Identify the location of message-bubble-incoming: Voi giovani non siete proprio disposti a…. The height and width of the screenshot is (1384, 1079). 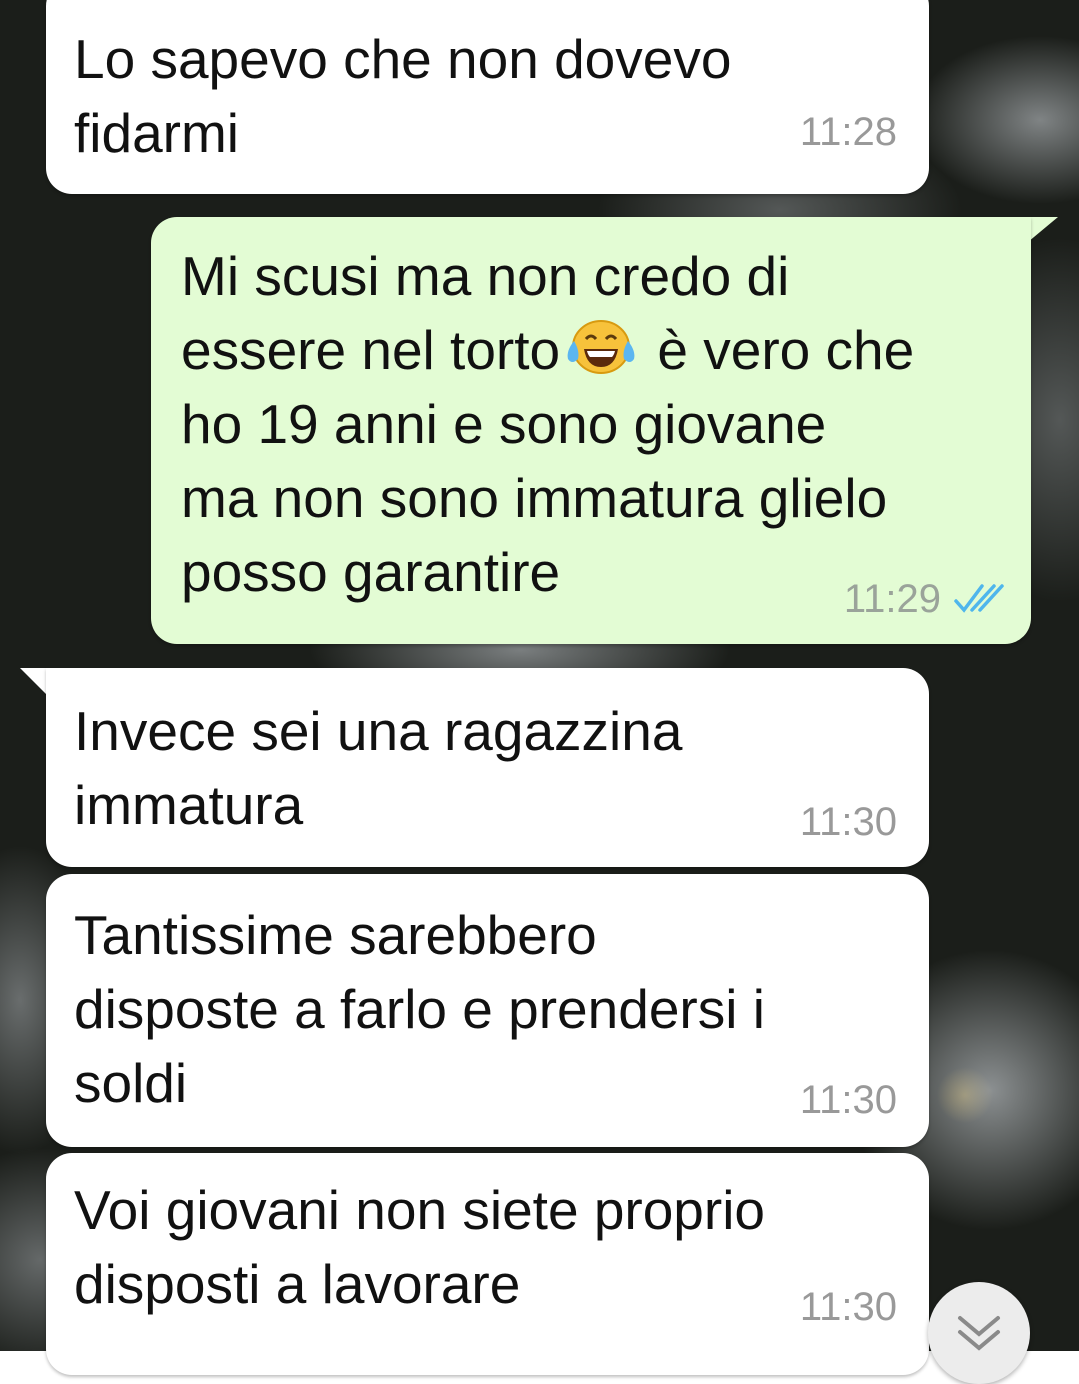
(487, 1264).